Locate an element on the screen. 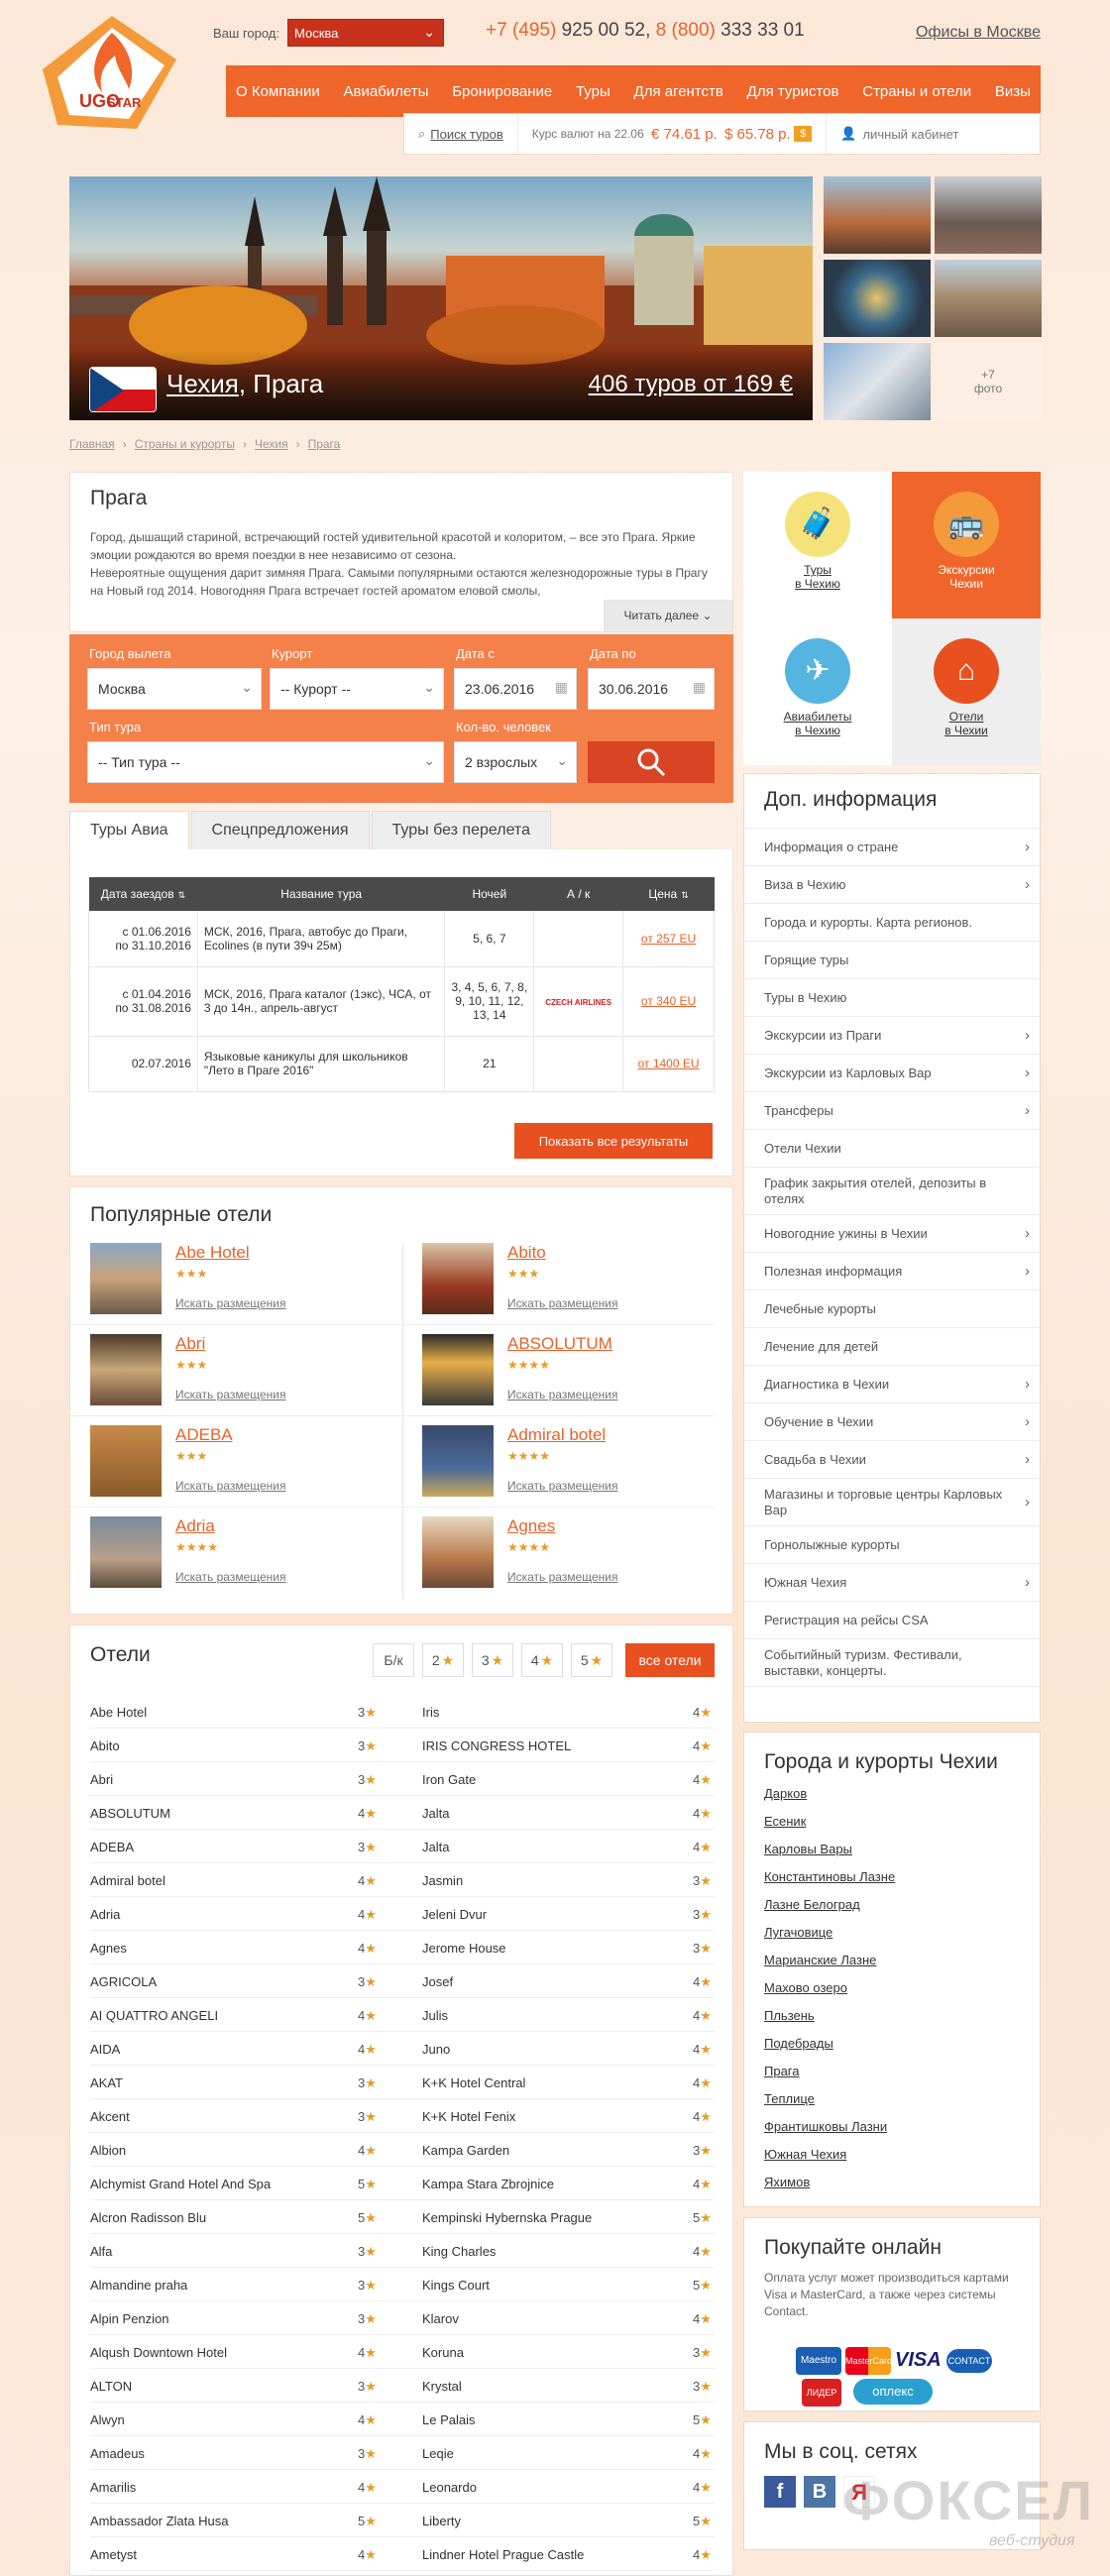 This screenshot has width=1110, height=2576. extra-info-item: Экскурсии из Карловых Вар › is located at coordinates (892, 1073).